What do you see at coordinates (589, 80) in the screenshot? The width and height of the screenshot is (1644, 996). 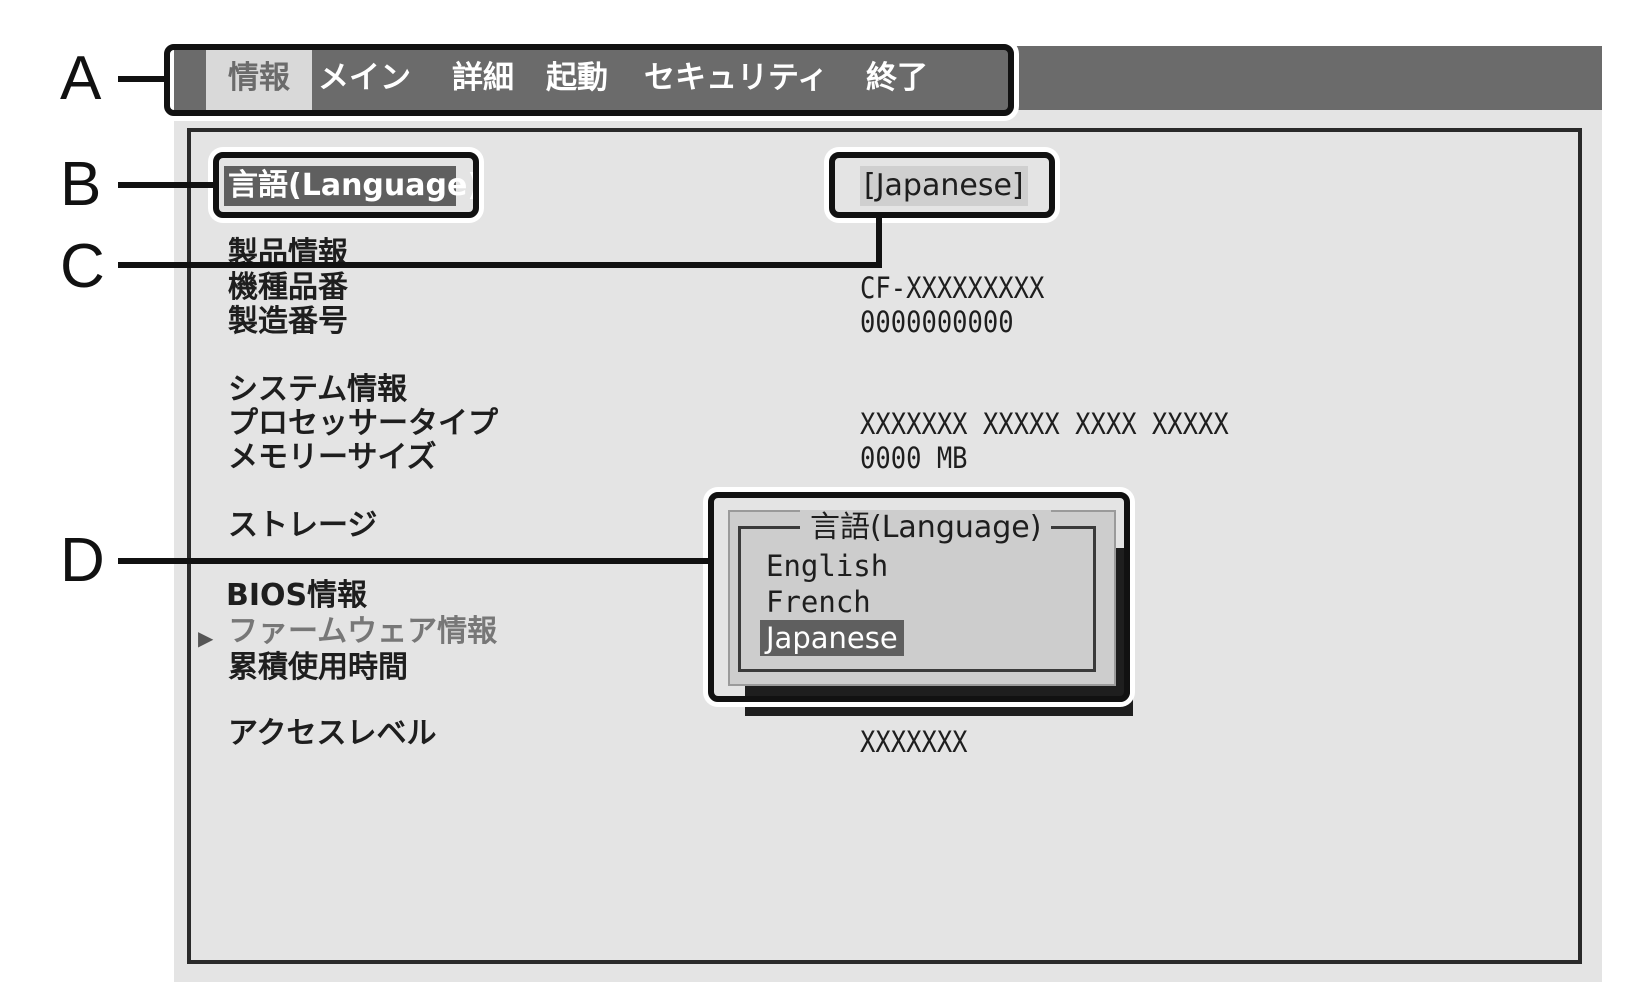 I see `callout-a-box` at bounding box center [589, 80].